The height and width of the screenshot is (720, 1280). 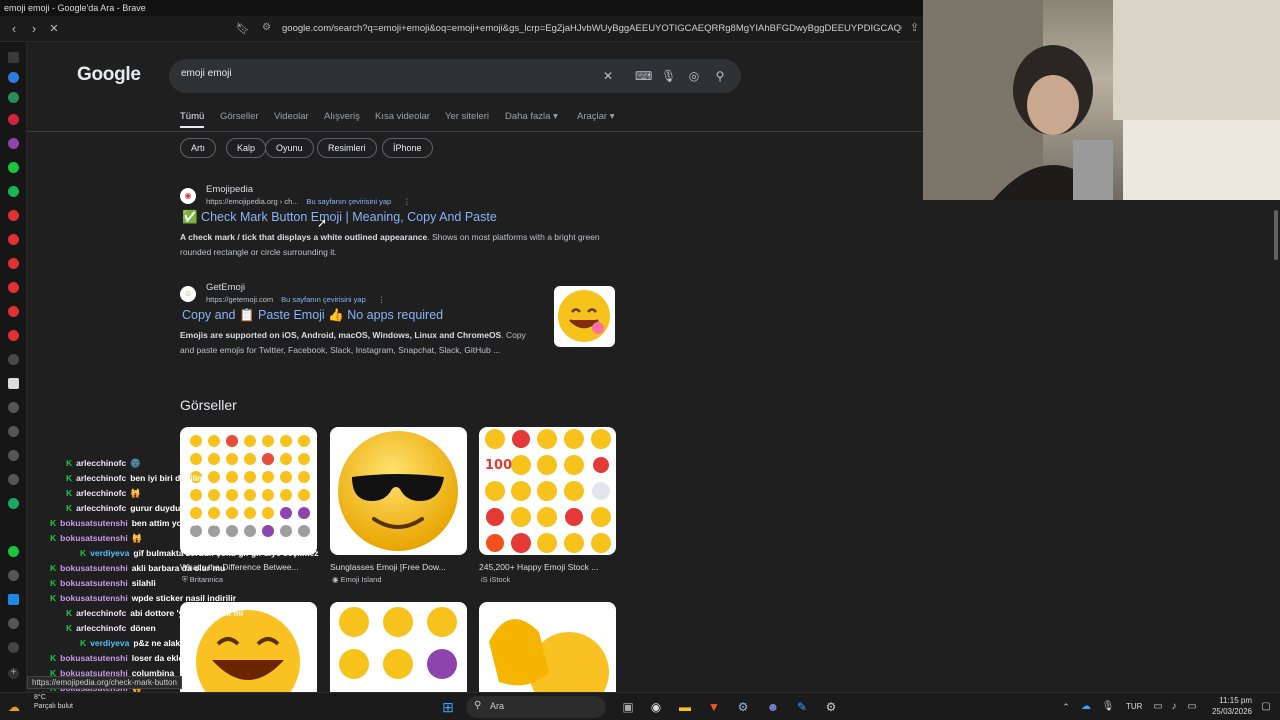 I want to click on filter-chip: Kalp, so click(x=246, y=148).